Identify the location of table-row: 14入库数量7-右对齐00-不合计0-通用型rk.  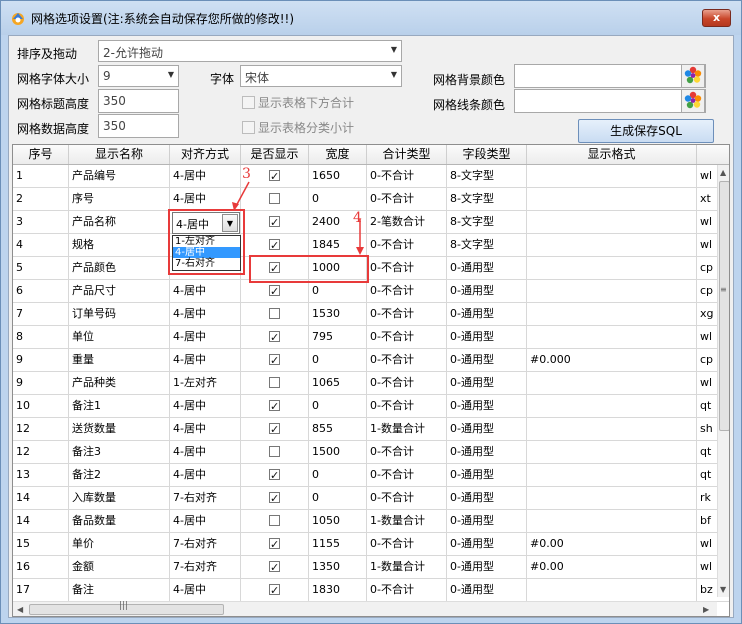
(371, 498).